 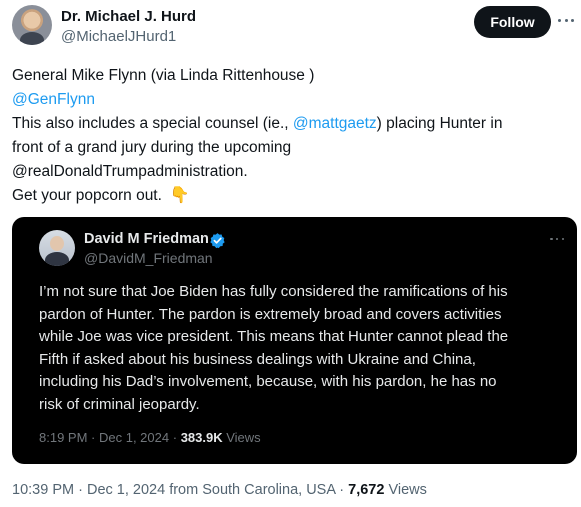 I want to click on mention-genflynn: @GenFlynn, so click(x=53, y=99).